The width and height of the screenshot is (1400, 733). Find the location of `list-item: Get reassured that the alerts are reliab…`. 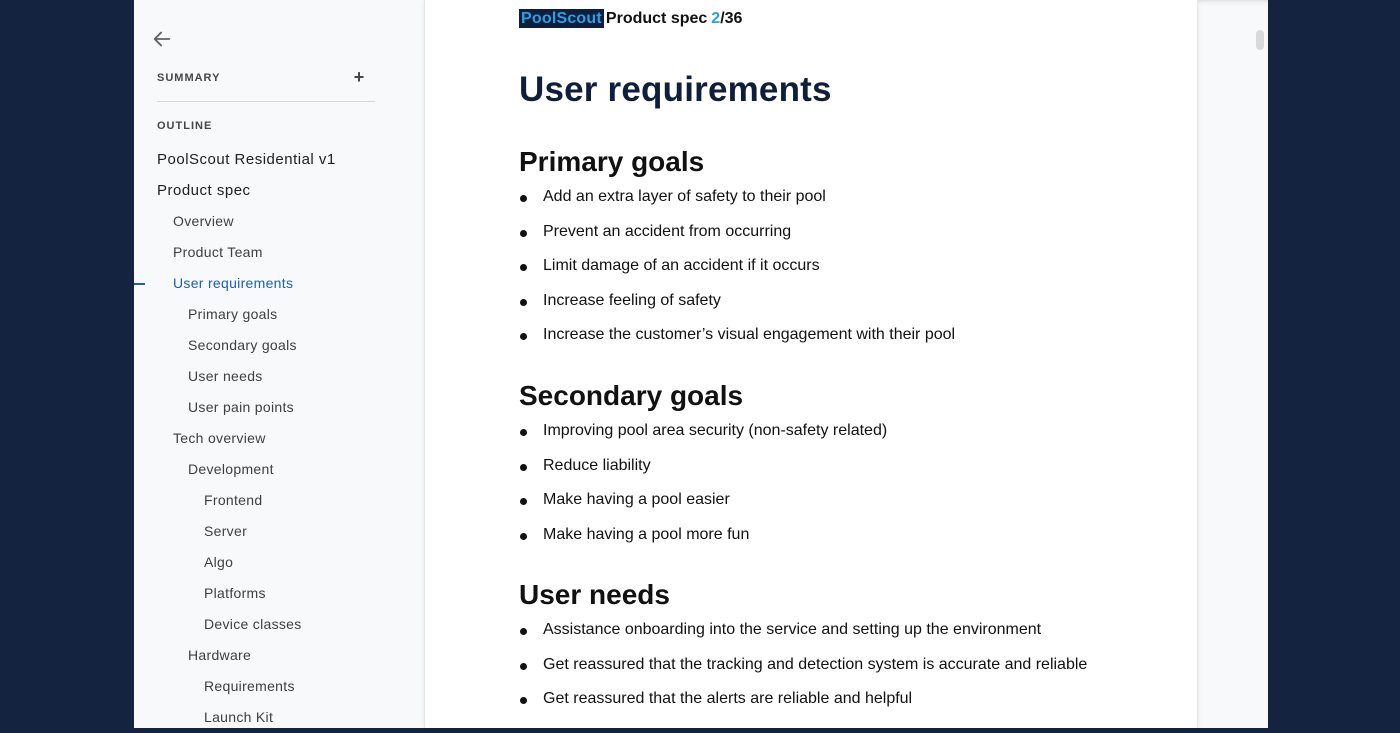

list-item: Get reassured that the alerts are reliab… is located at coordinates (839, 699).